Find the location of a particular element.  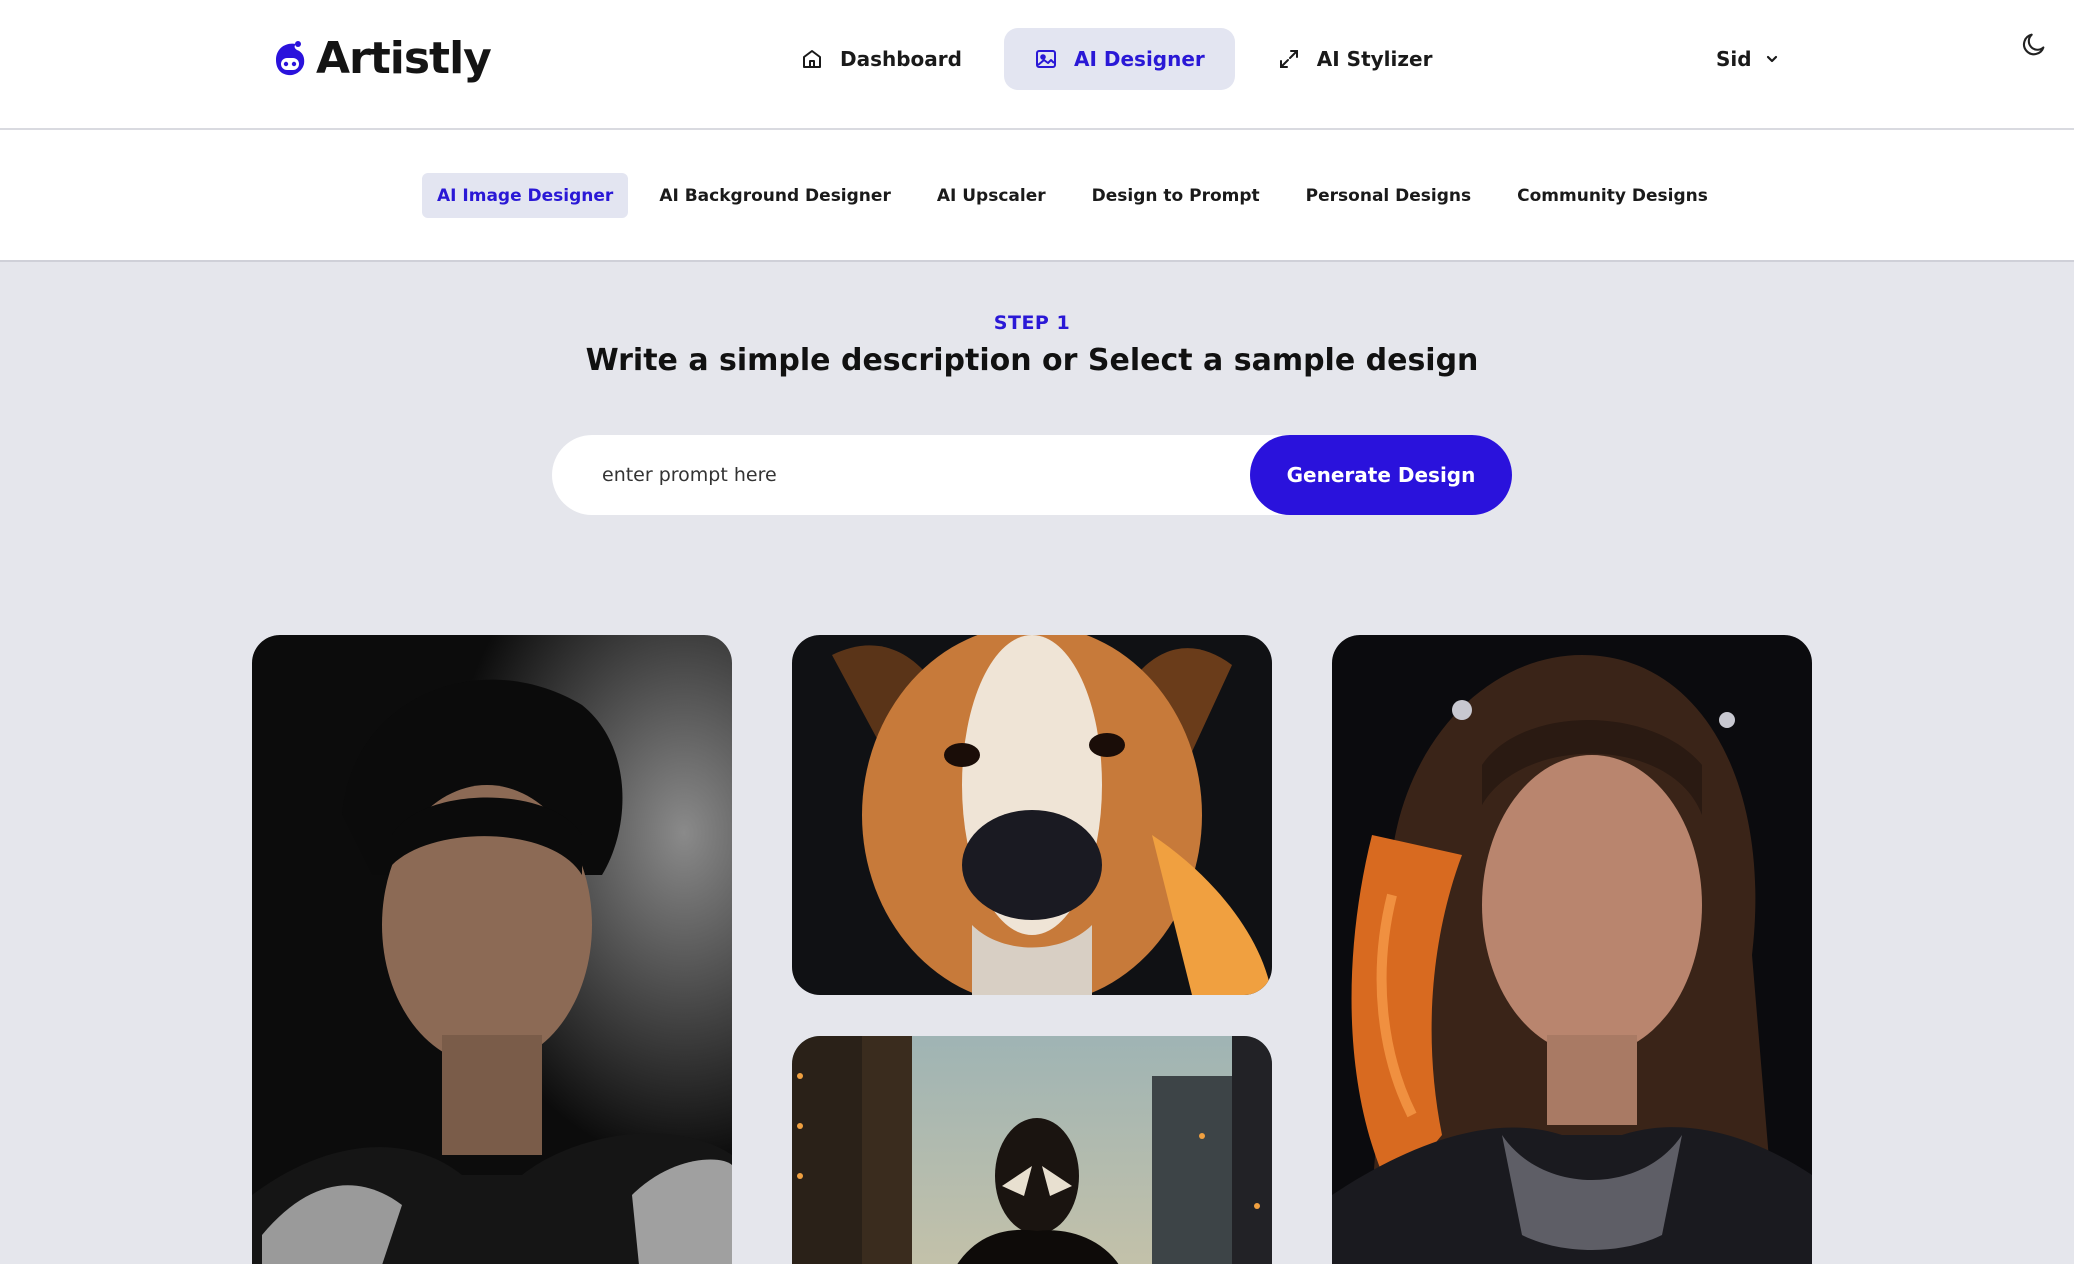

sample-image-dog is located at coordinates (1032, 815).